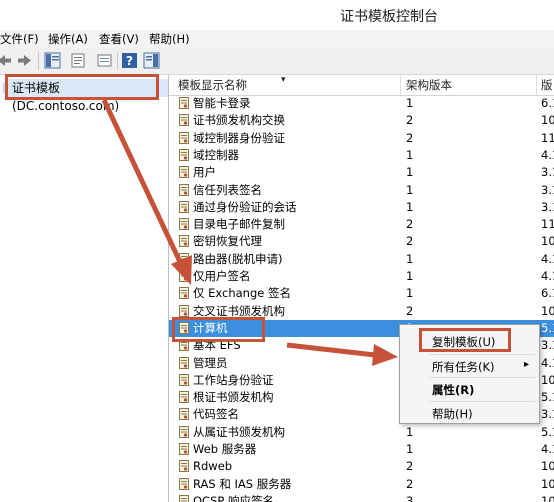 This screenshot has width=554, height=502. Describe the element at coordinates (146, 191) in the screenshot. I see `annotation-arrow-tree-to-computer` at that location.